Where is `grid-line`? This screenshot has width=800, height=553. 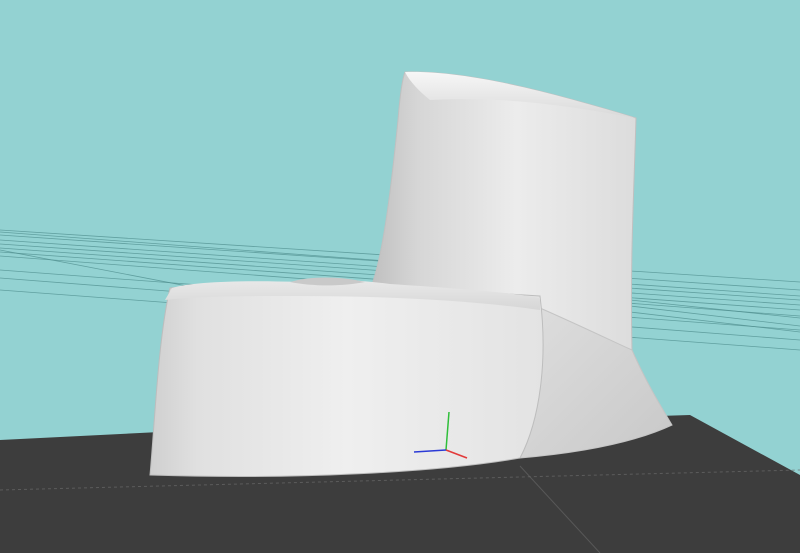 grid-line is located at coordinates (200, 247).